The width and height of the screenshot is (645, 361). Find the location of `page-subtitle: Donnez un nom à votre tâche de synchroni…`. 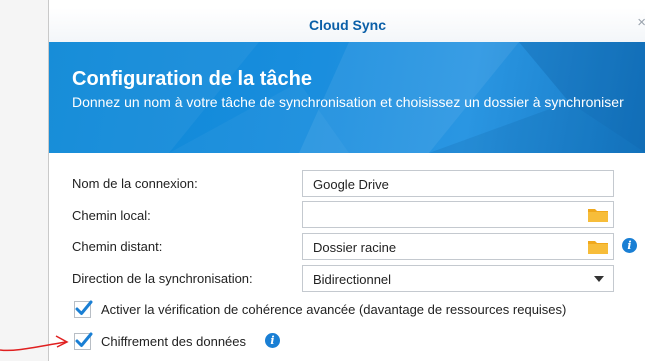

page-subtitle: Donnez un nom à votre tâche de synchroni… is located at coordinates (348, 102).